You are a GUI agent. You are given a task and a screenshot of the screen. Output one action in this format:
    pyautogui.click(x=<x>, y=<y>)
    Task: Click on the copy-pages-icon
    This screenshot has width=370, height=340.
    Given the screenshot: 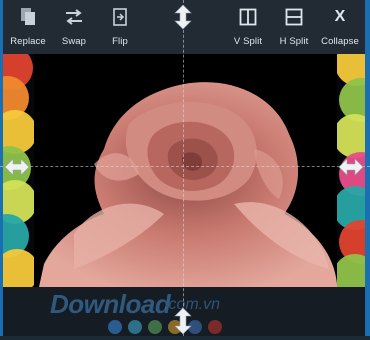 What is the action you would take?
    pyautogui.click(x=28, y=17)
    